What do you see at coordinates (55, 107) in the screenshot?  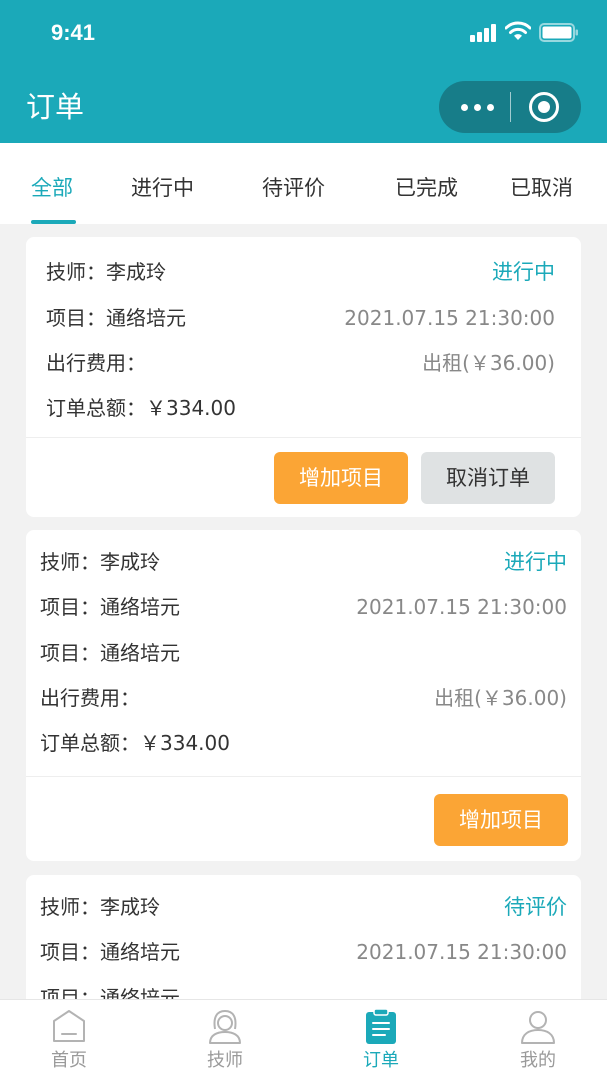 I see `page-title: 订单` at bounding box center [55, 107].